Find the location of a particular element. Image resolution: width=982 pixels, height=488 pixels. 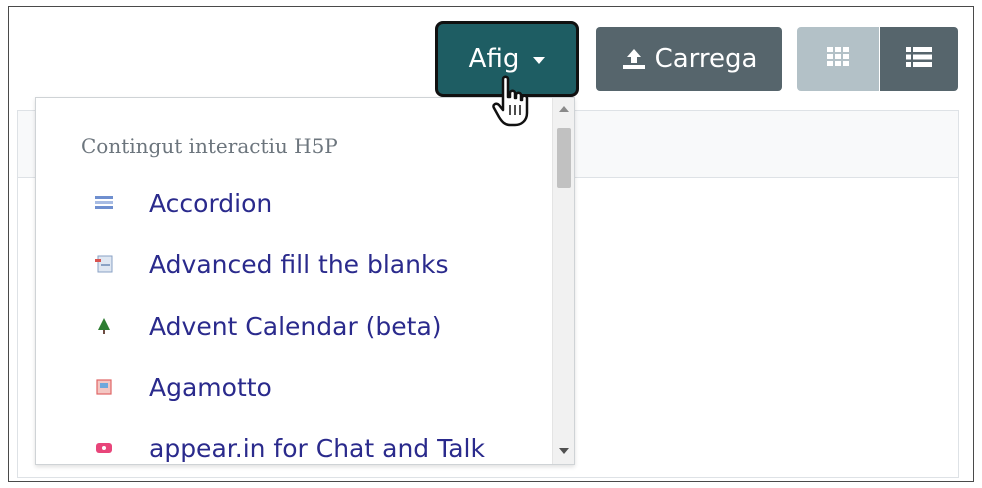

menu-item-advanced-fill-the-blanks: Advanced fill the blanks is located at coordinates (291, 264).